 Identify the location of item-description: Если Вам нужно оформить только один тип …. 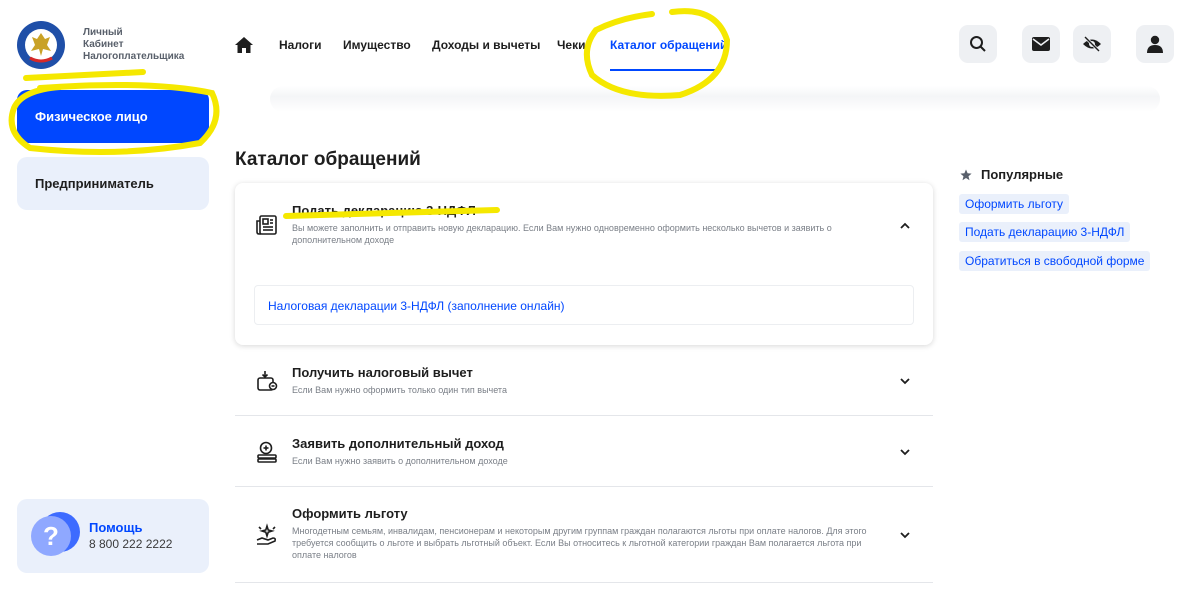
(399, 390).